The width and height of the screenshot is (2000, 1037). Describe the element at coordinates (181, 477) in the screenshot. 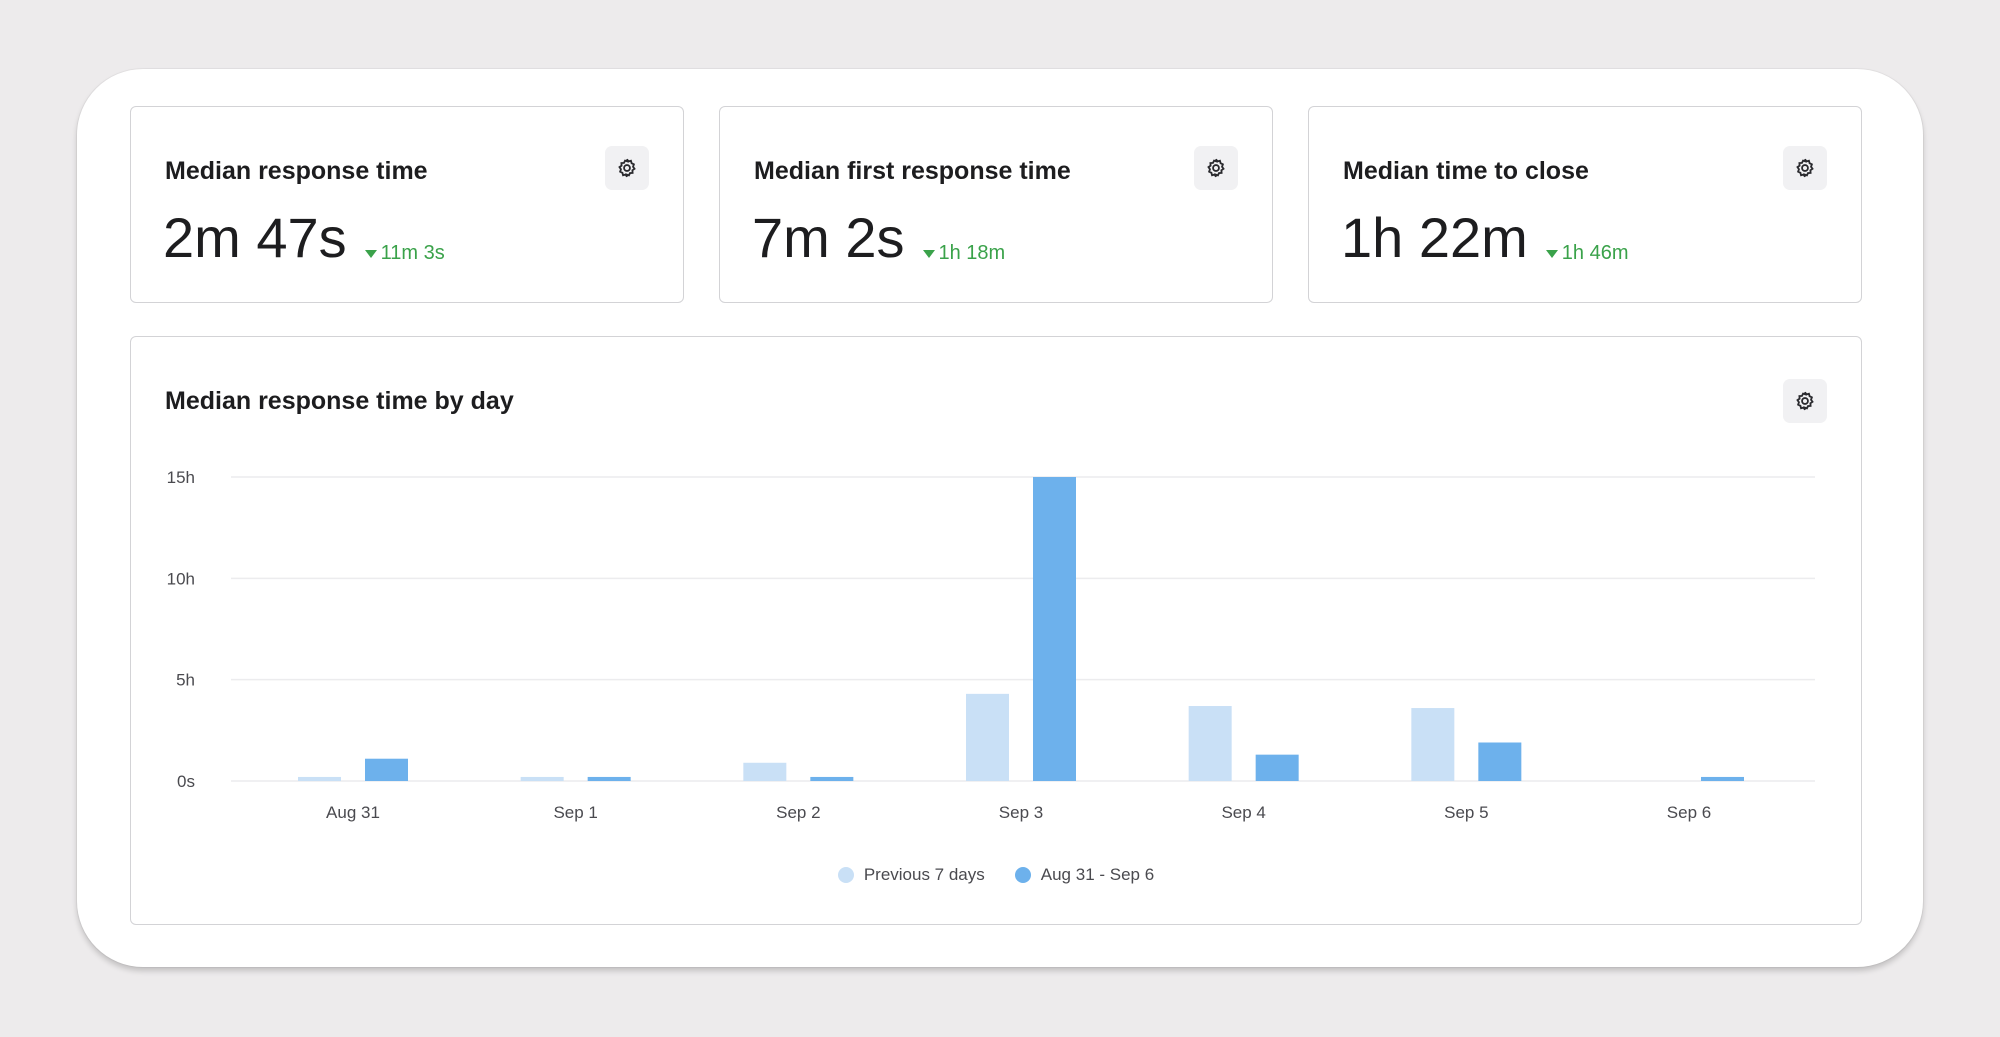

I see `y-tick-label: 15h` at that location.